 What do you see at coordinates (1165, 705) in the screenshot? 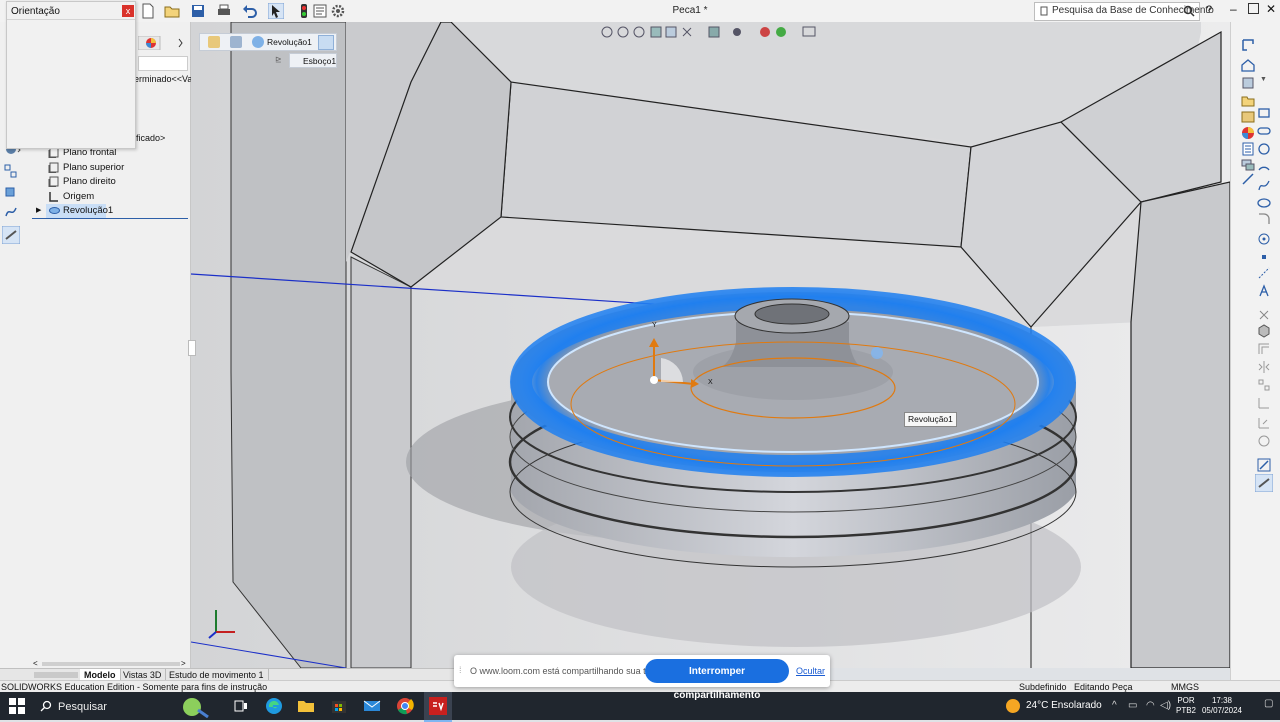
I see `volume-icon: ◁)` at bounding box center [1165, 705].